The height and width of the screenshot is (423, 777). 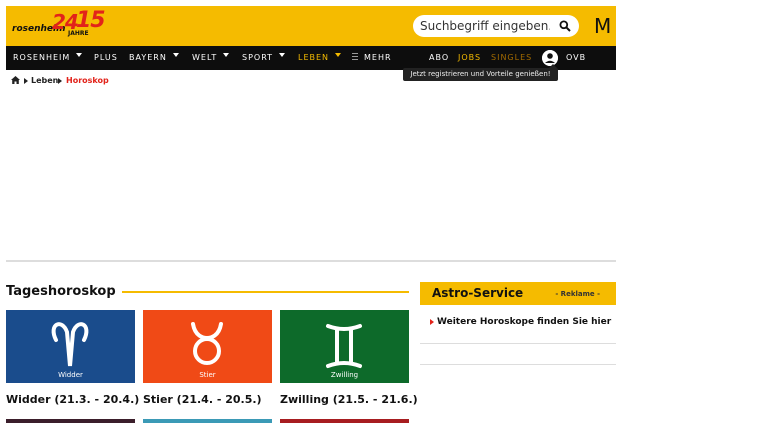 What do you see at coordinates (565, 26) in the screenshot?
I see `search-icon` at bounding box center [565, 26].